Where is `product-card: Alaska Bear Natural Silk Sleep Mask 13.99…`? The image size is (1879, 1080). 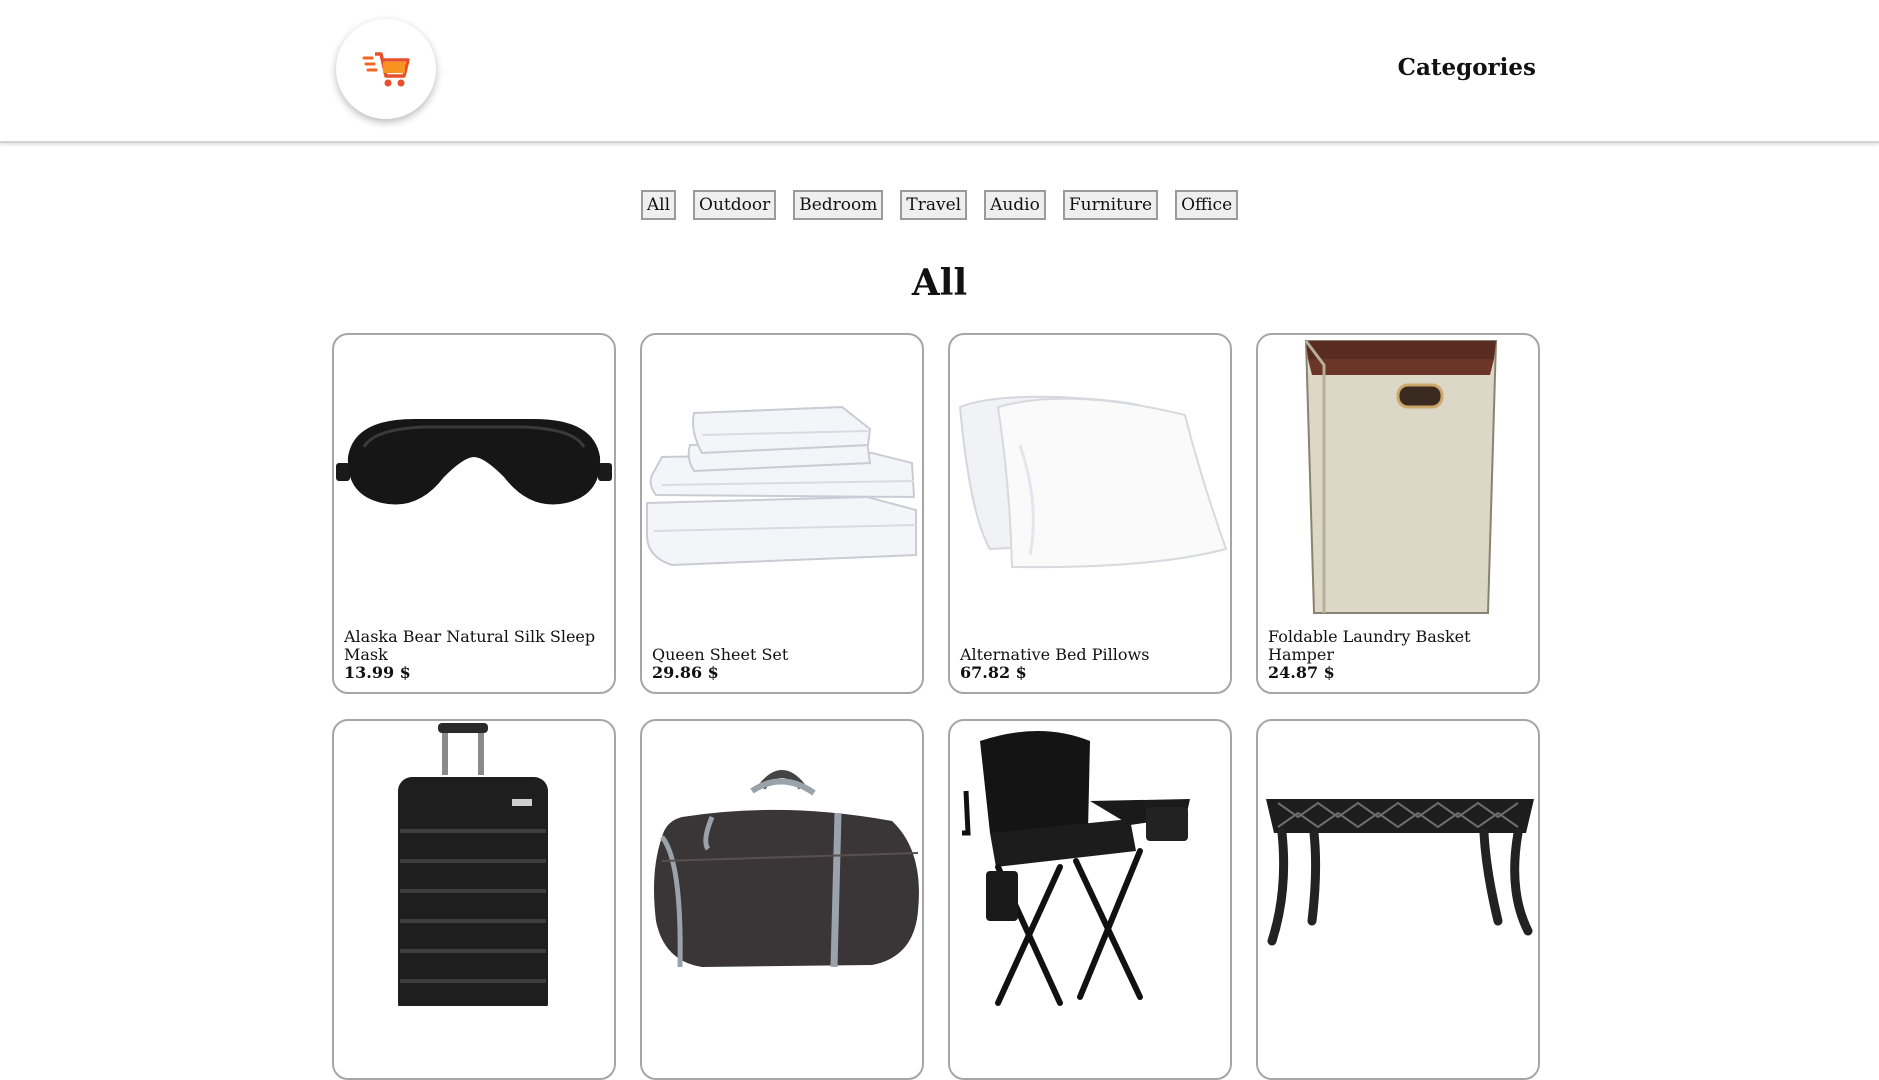 product-card: Alaska Bear Natural Silk Sleep Mask 13.99… is located at coordinates (474, 513).